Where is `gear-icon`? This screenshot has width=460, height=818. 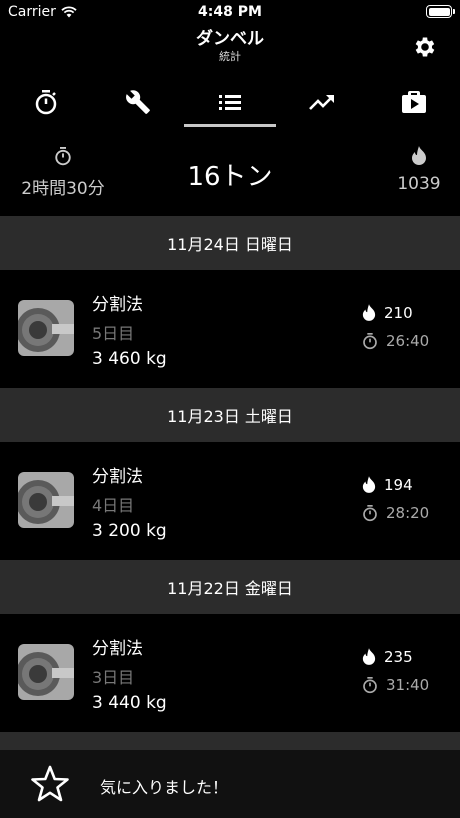
gear-icon is located at coordinates (425, 47).